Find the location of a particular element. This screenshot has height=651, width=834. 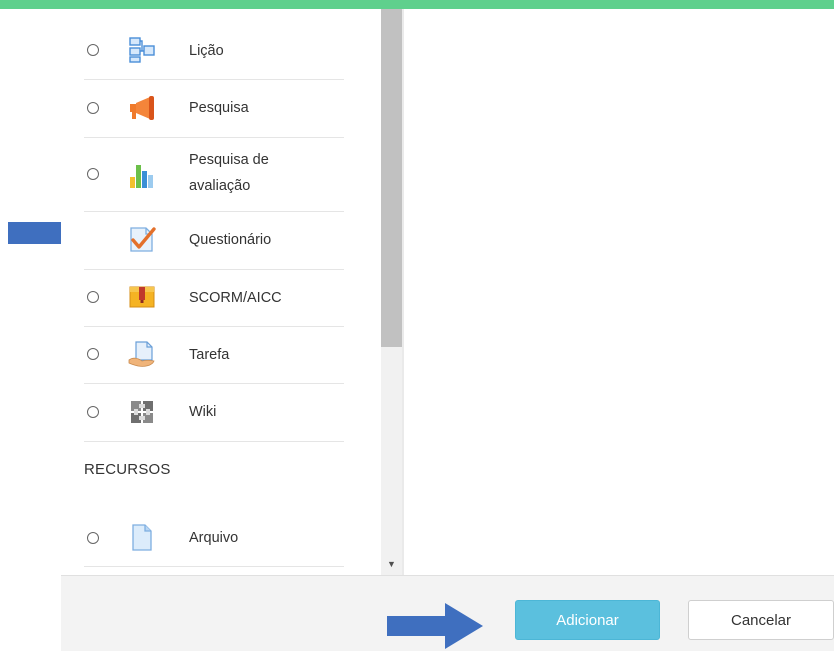

list-item-label: Lição is located at coordinates (206, 51).